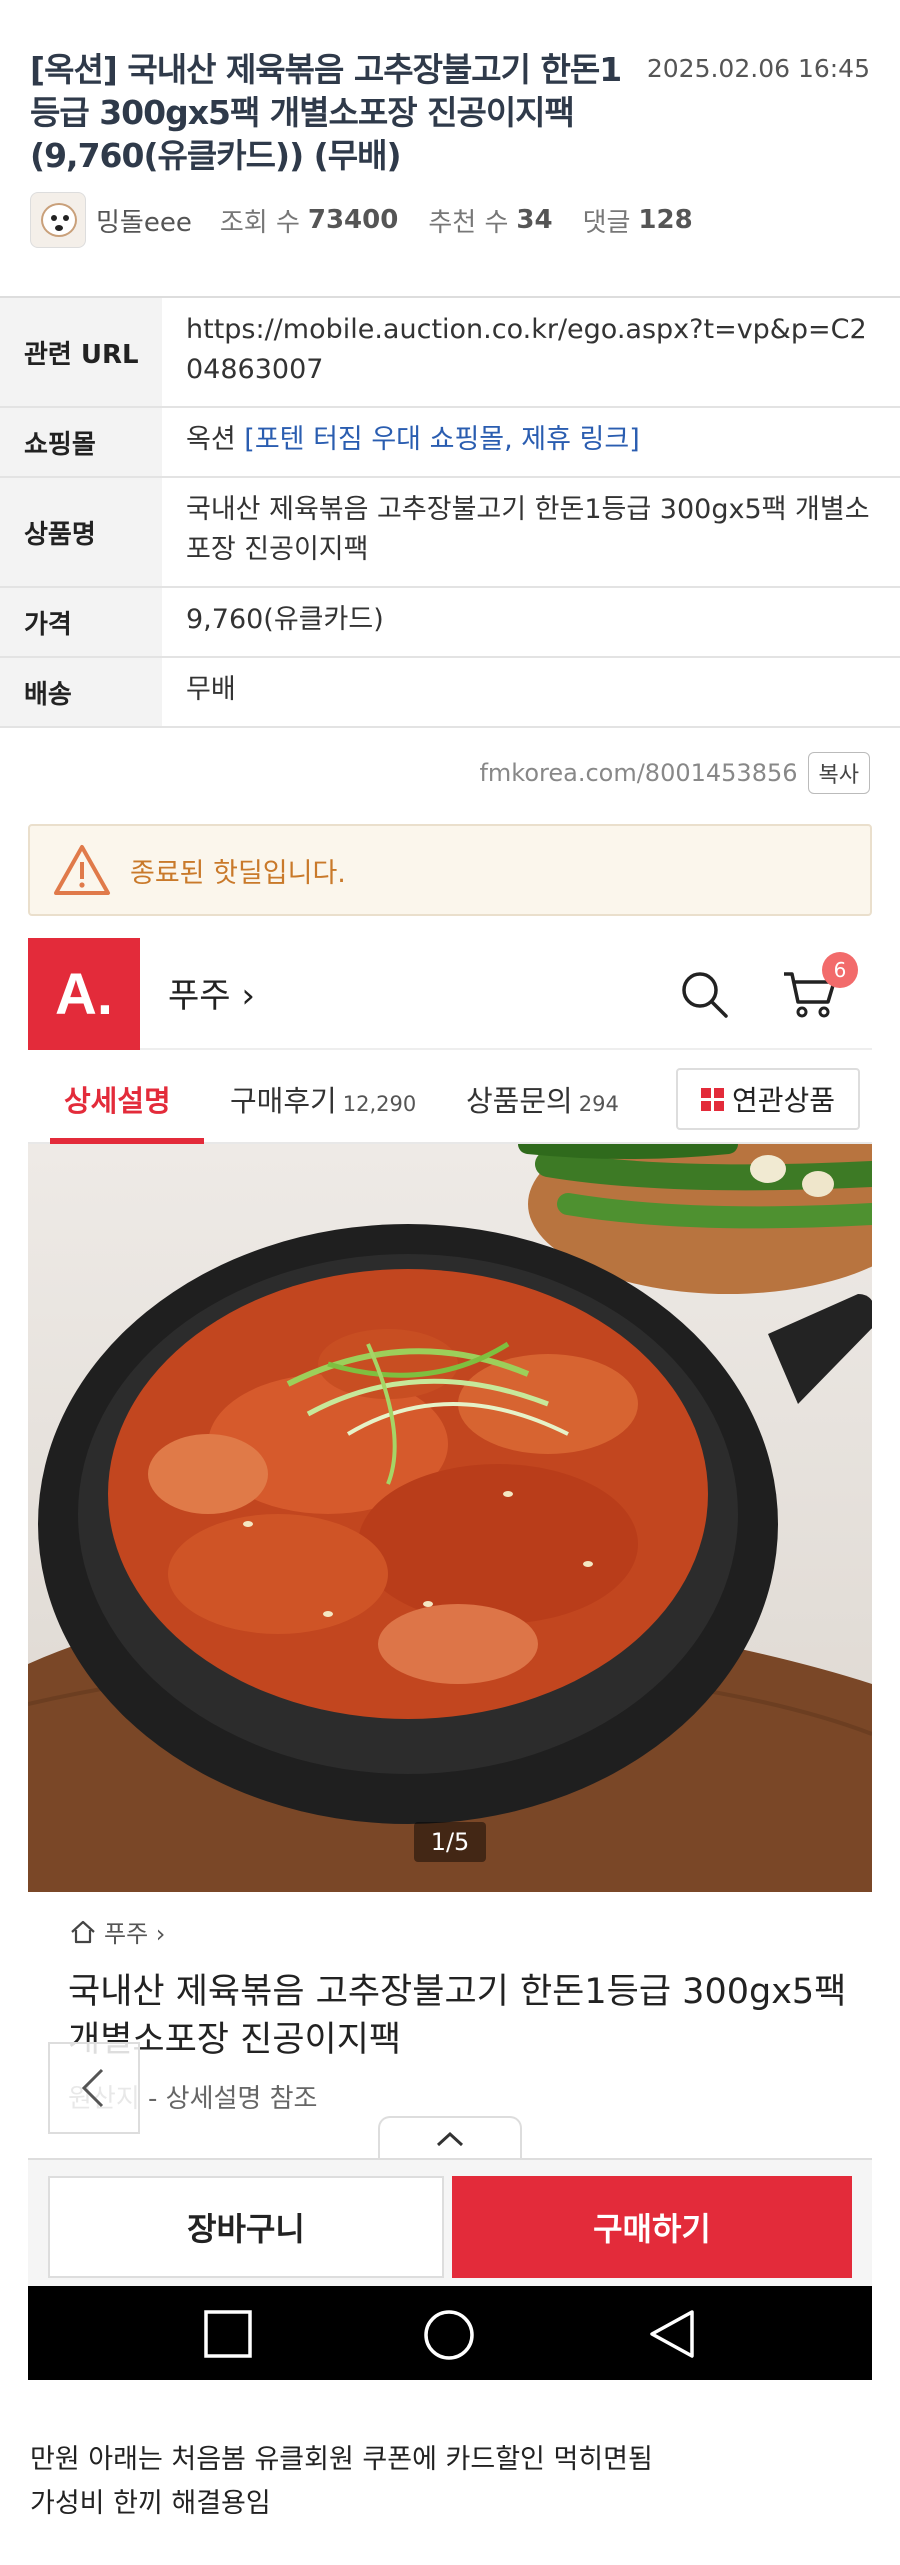 The height and width of the screenshot is (2565, 900). What do you see at coordinates (211, 992) in the screenshot?
I see `store-name: 푸주 ›` at bounding box center [211, 992].